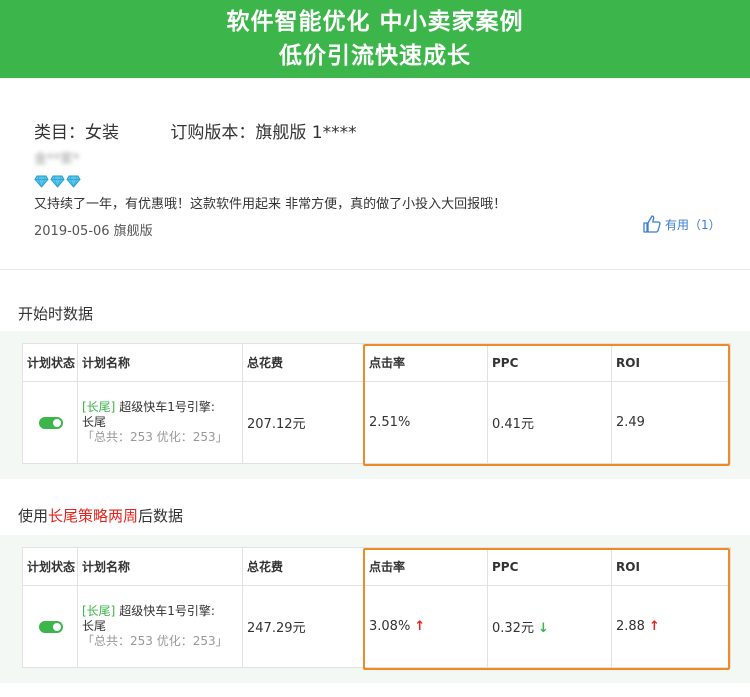  Describe the element at coordinates (56, 314) in the screenshot. I see `section1-title: 开始时数据` at that location.